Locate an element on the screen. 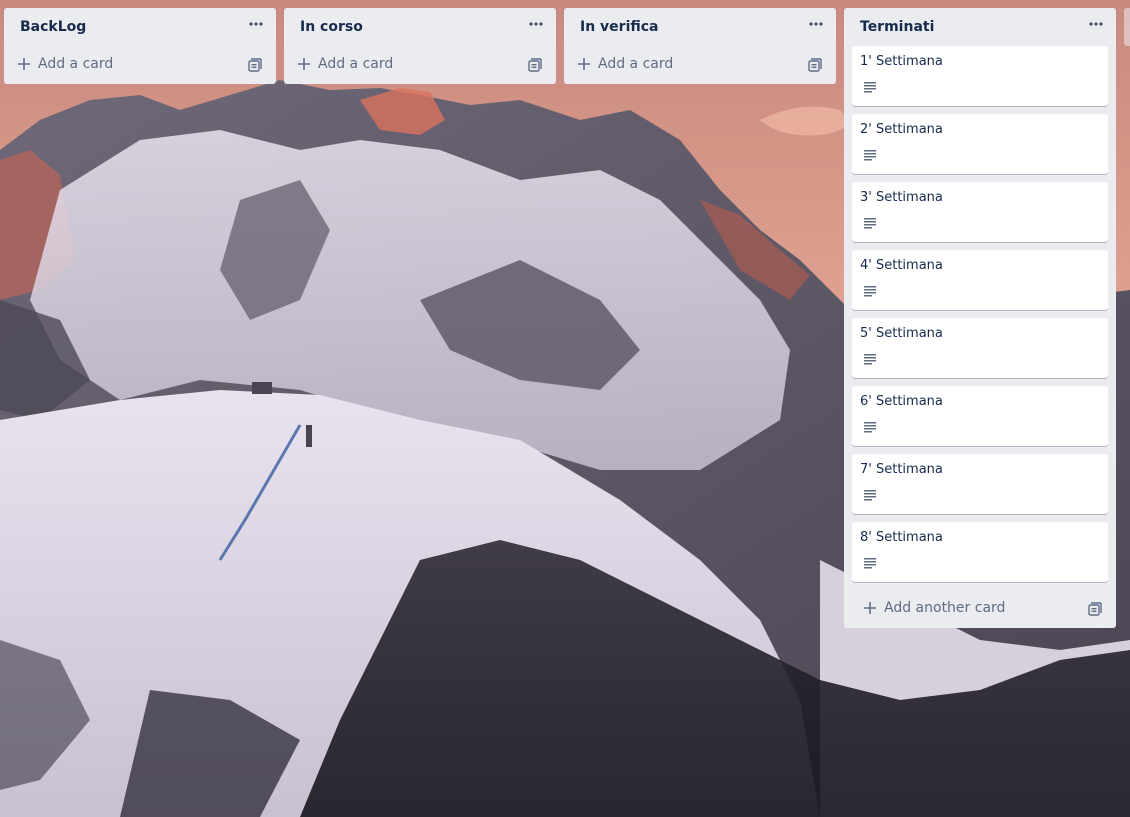  card-title: 5' Settimana is located at coordinates (901, 333).